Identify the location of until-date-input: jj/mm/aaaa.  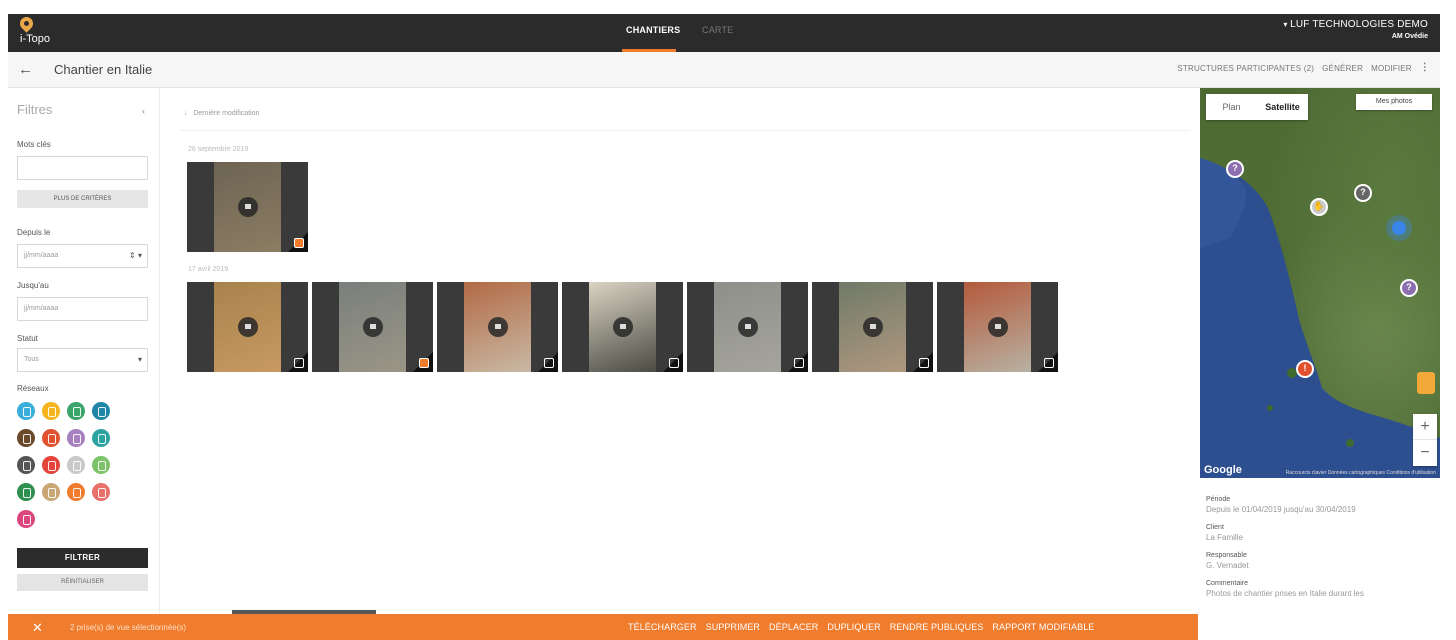
(82, 309).